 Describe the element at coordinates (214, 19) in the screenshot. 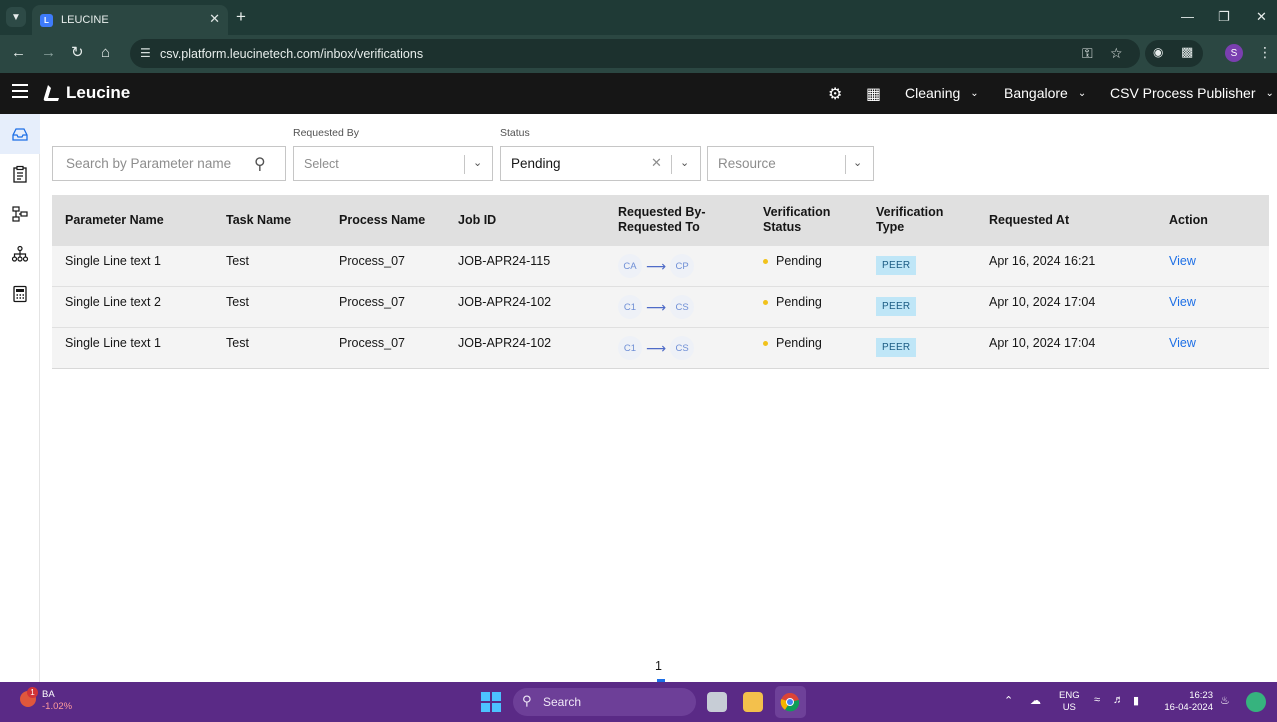

I see `tab-close-icon: ✕` at that location.